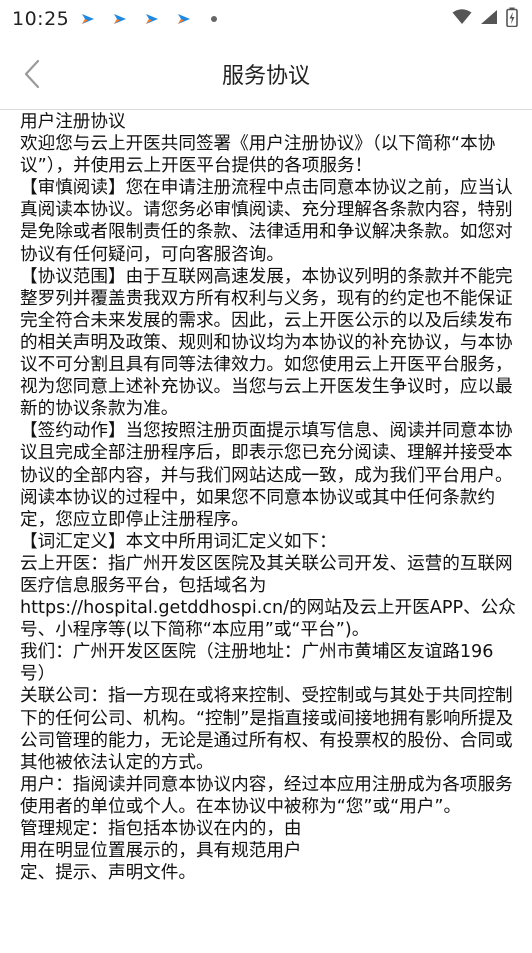 The image size is (532, 953). I want to click on status-time: 10:25, so click(41, 19).